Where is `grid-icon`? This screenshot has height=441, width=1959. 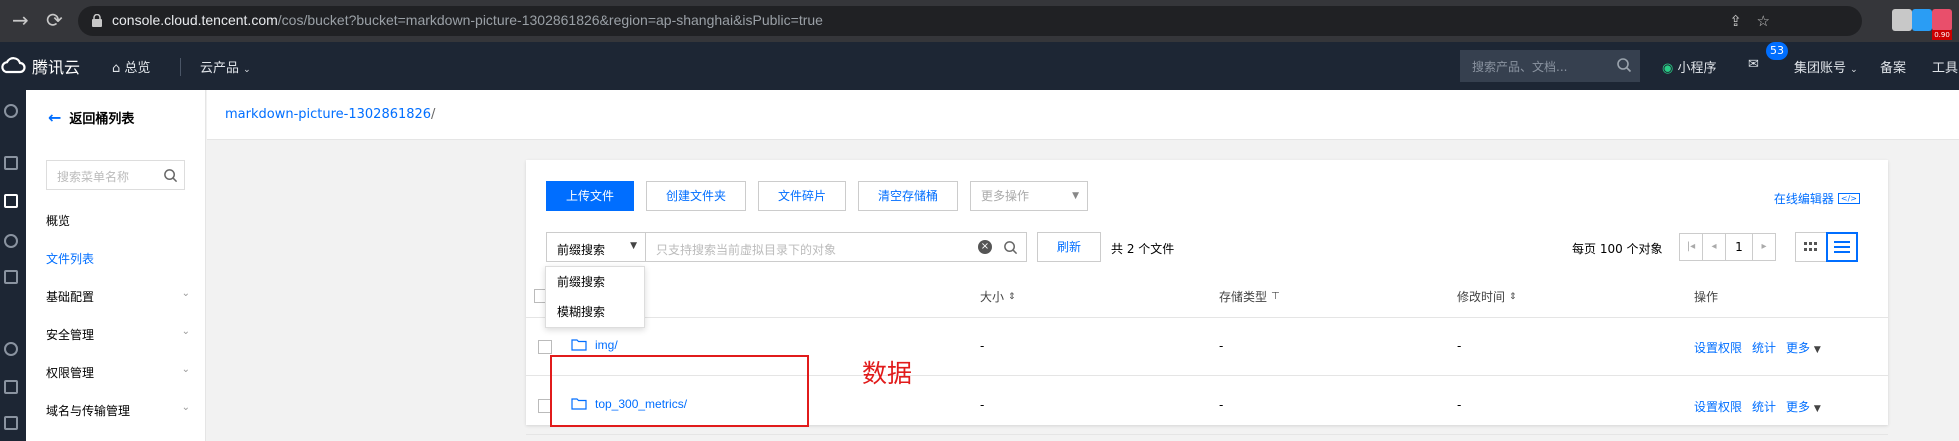 grid-icon is located at coordinates (11, 163).